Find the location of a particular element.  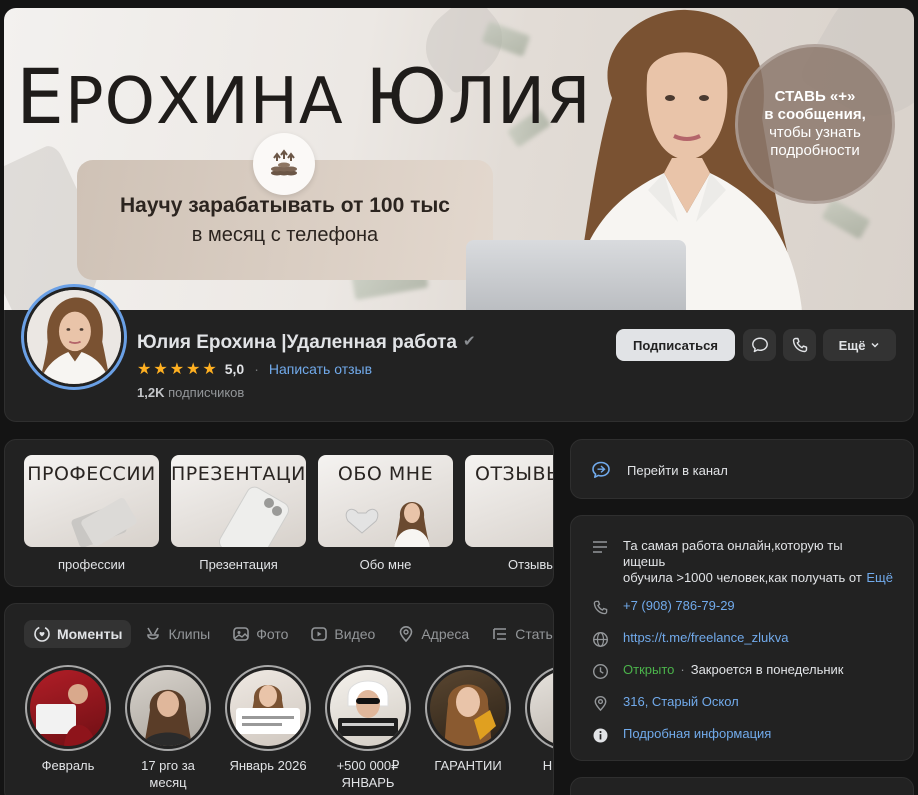

menu-thumbnail: ПРЕЗЕНТАЦИЯ is located at coordinates (238, 501).